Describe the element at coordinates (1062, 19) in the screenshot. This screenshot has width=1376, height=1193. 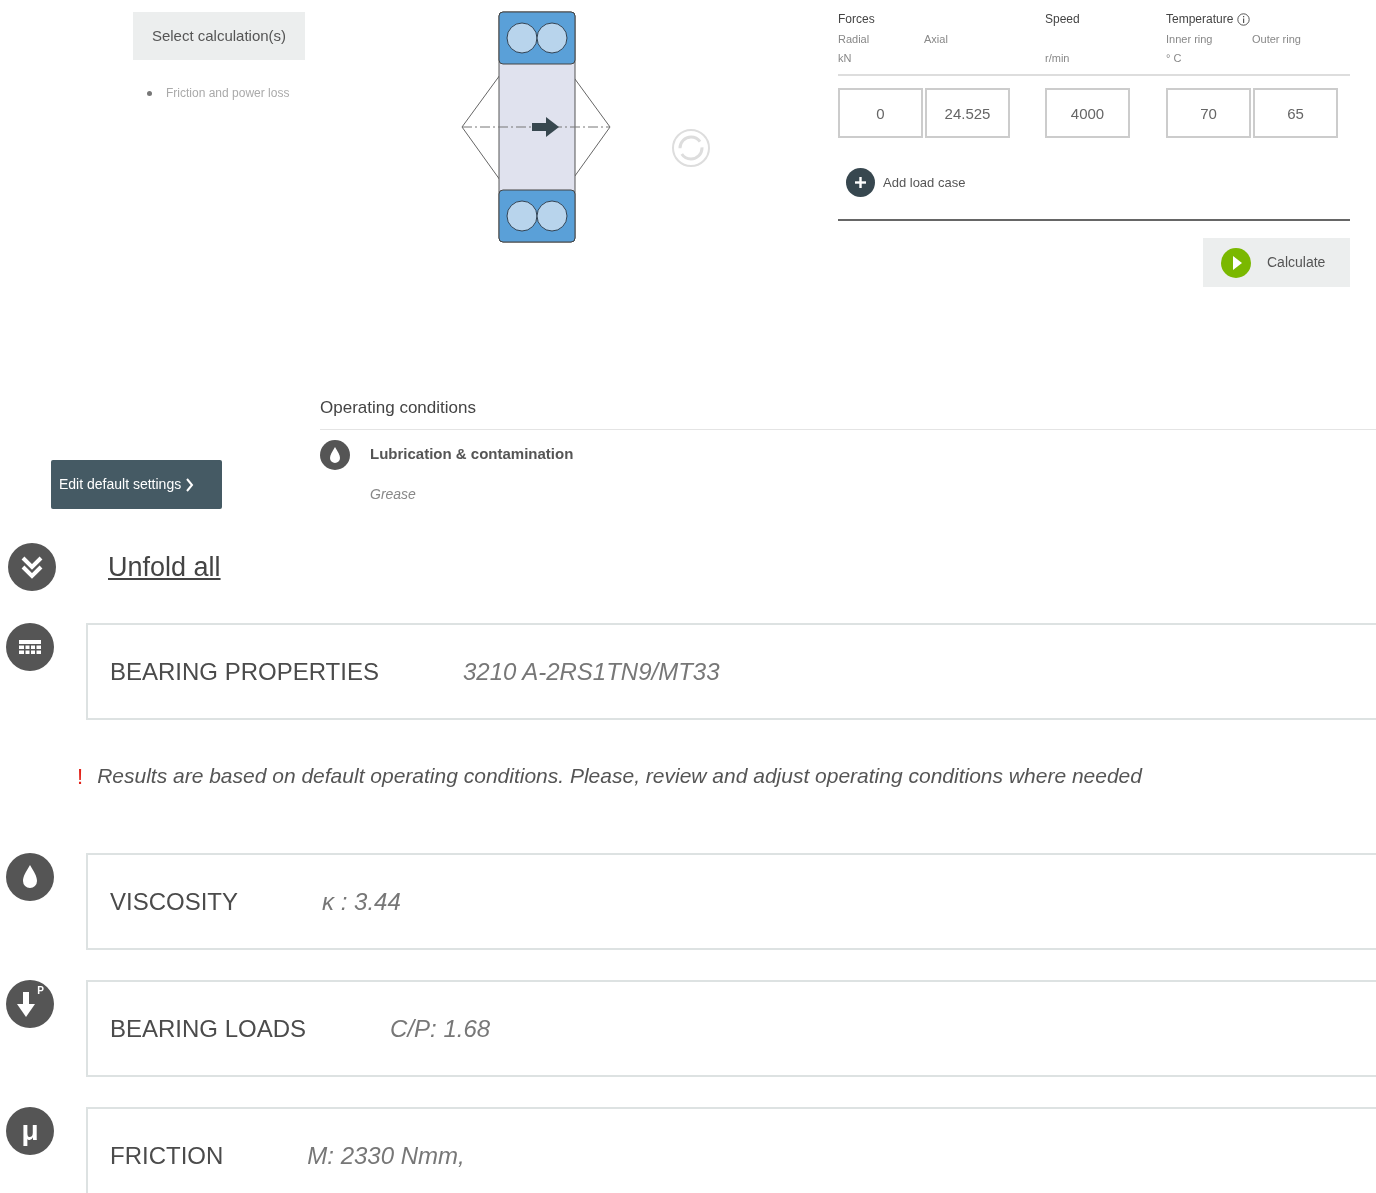
I see `column-heading: Speed` at that location.